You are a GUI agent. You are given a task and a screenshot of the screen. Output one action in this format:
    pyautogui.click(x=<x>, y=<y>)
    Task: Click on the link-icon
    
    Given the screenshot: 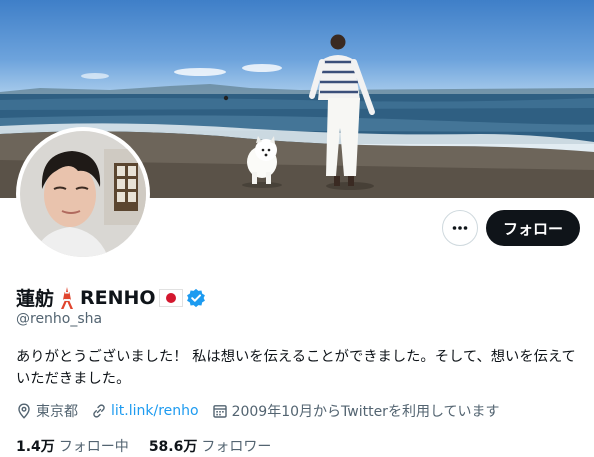 What is the action you would take?
    pyautogui.click(x=99, y=411)
    